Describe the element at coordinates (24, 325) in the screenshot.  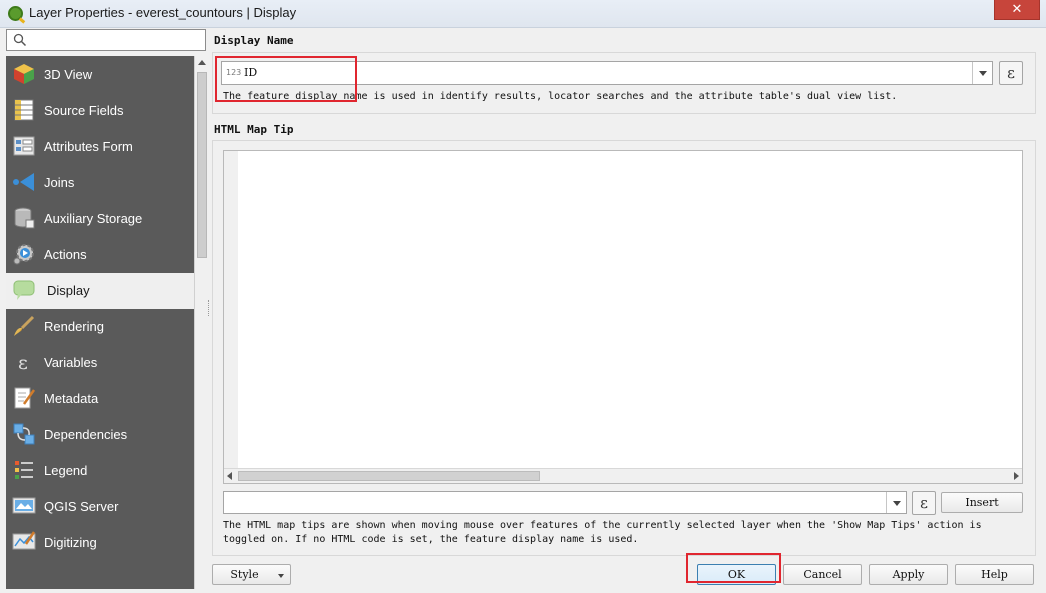
I see `paintbrush-icon` at that location.